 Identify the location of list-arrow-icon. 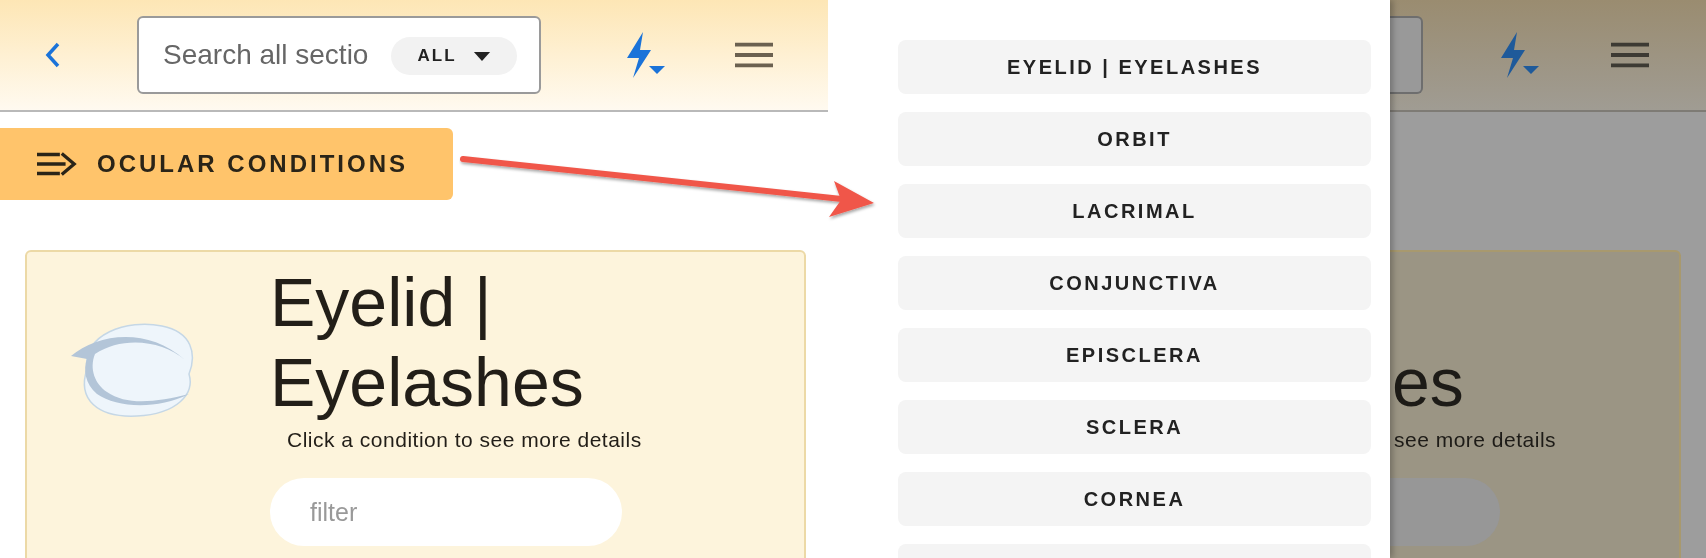
(57, 164).